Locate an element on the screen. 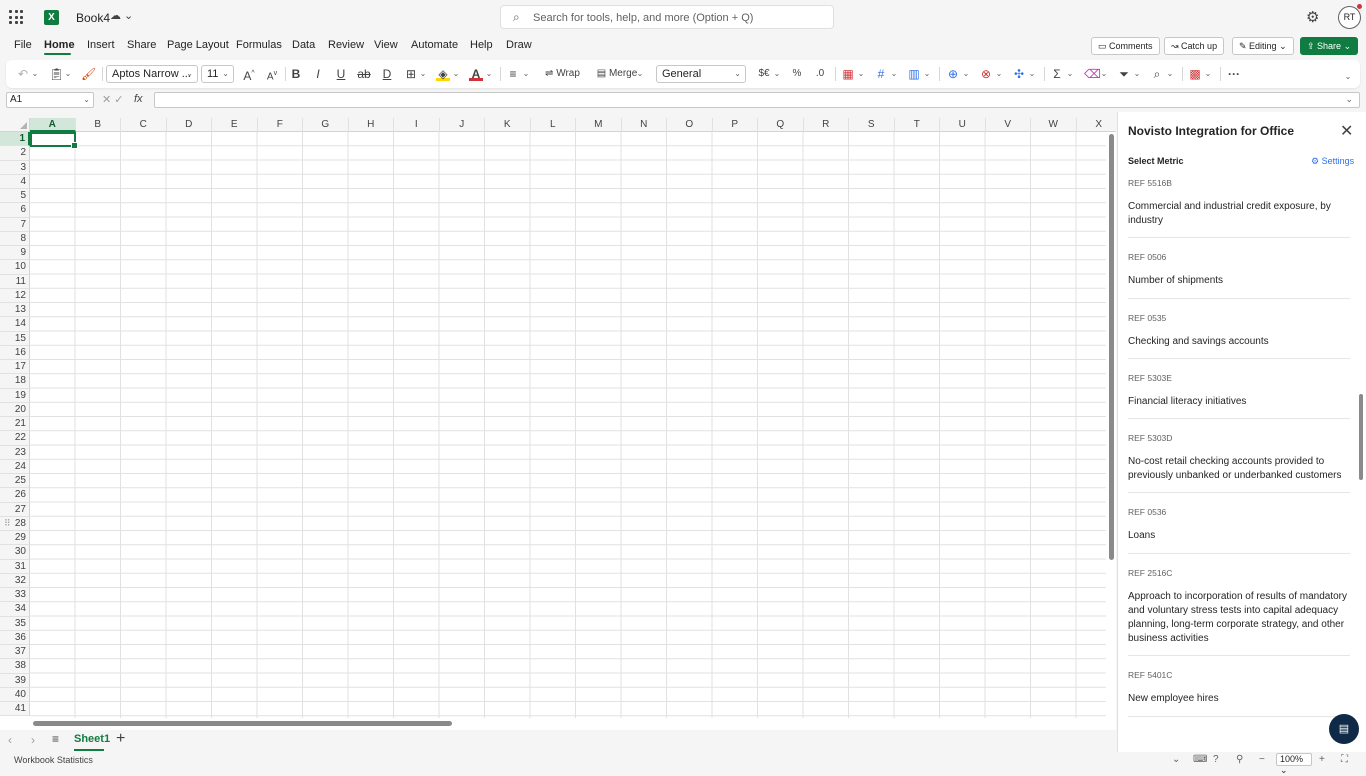  column-header-b: B is located at coordinates (98, 125).